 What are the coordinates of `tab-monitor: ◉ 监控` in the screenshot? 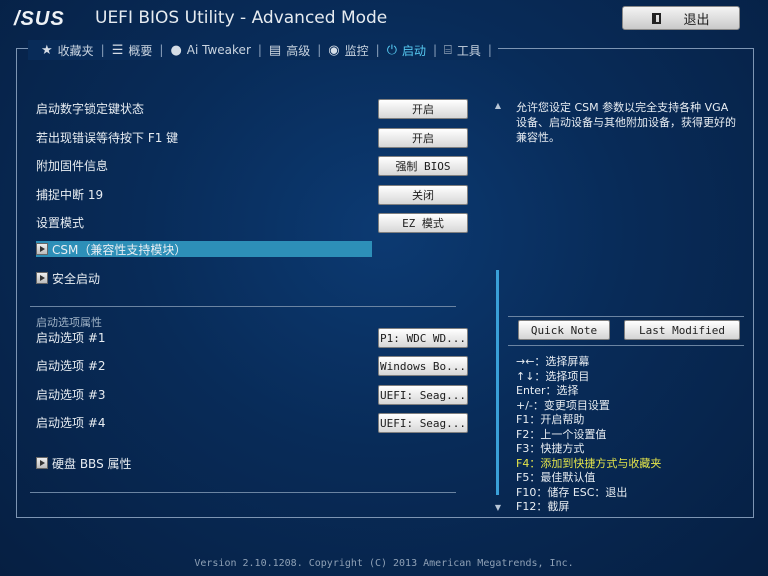 It's located at (348, 50).